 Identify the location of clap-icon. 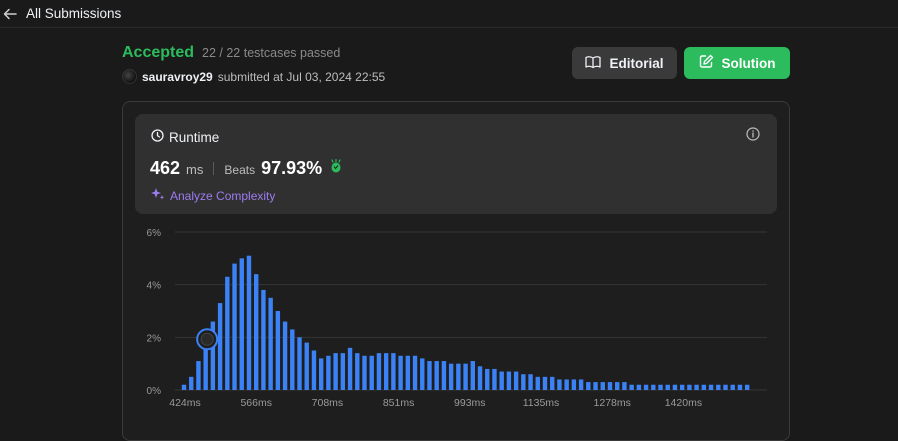
(336, 168).